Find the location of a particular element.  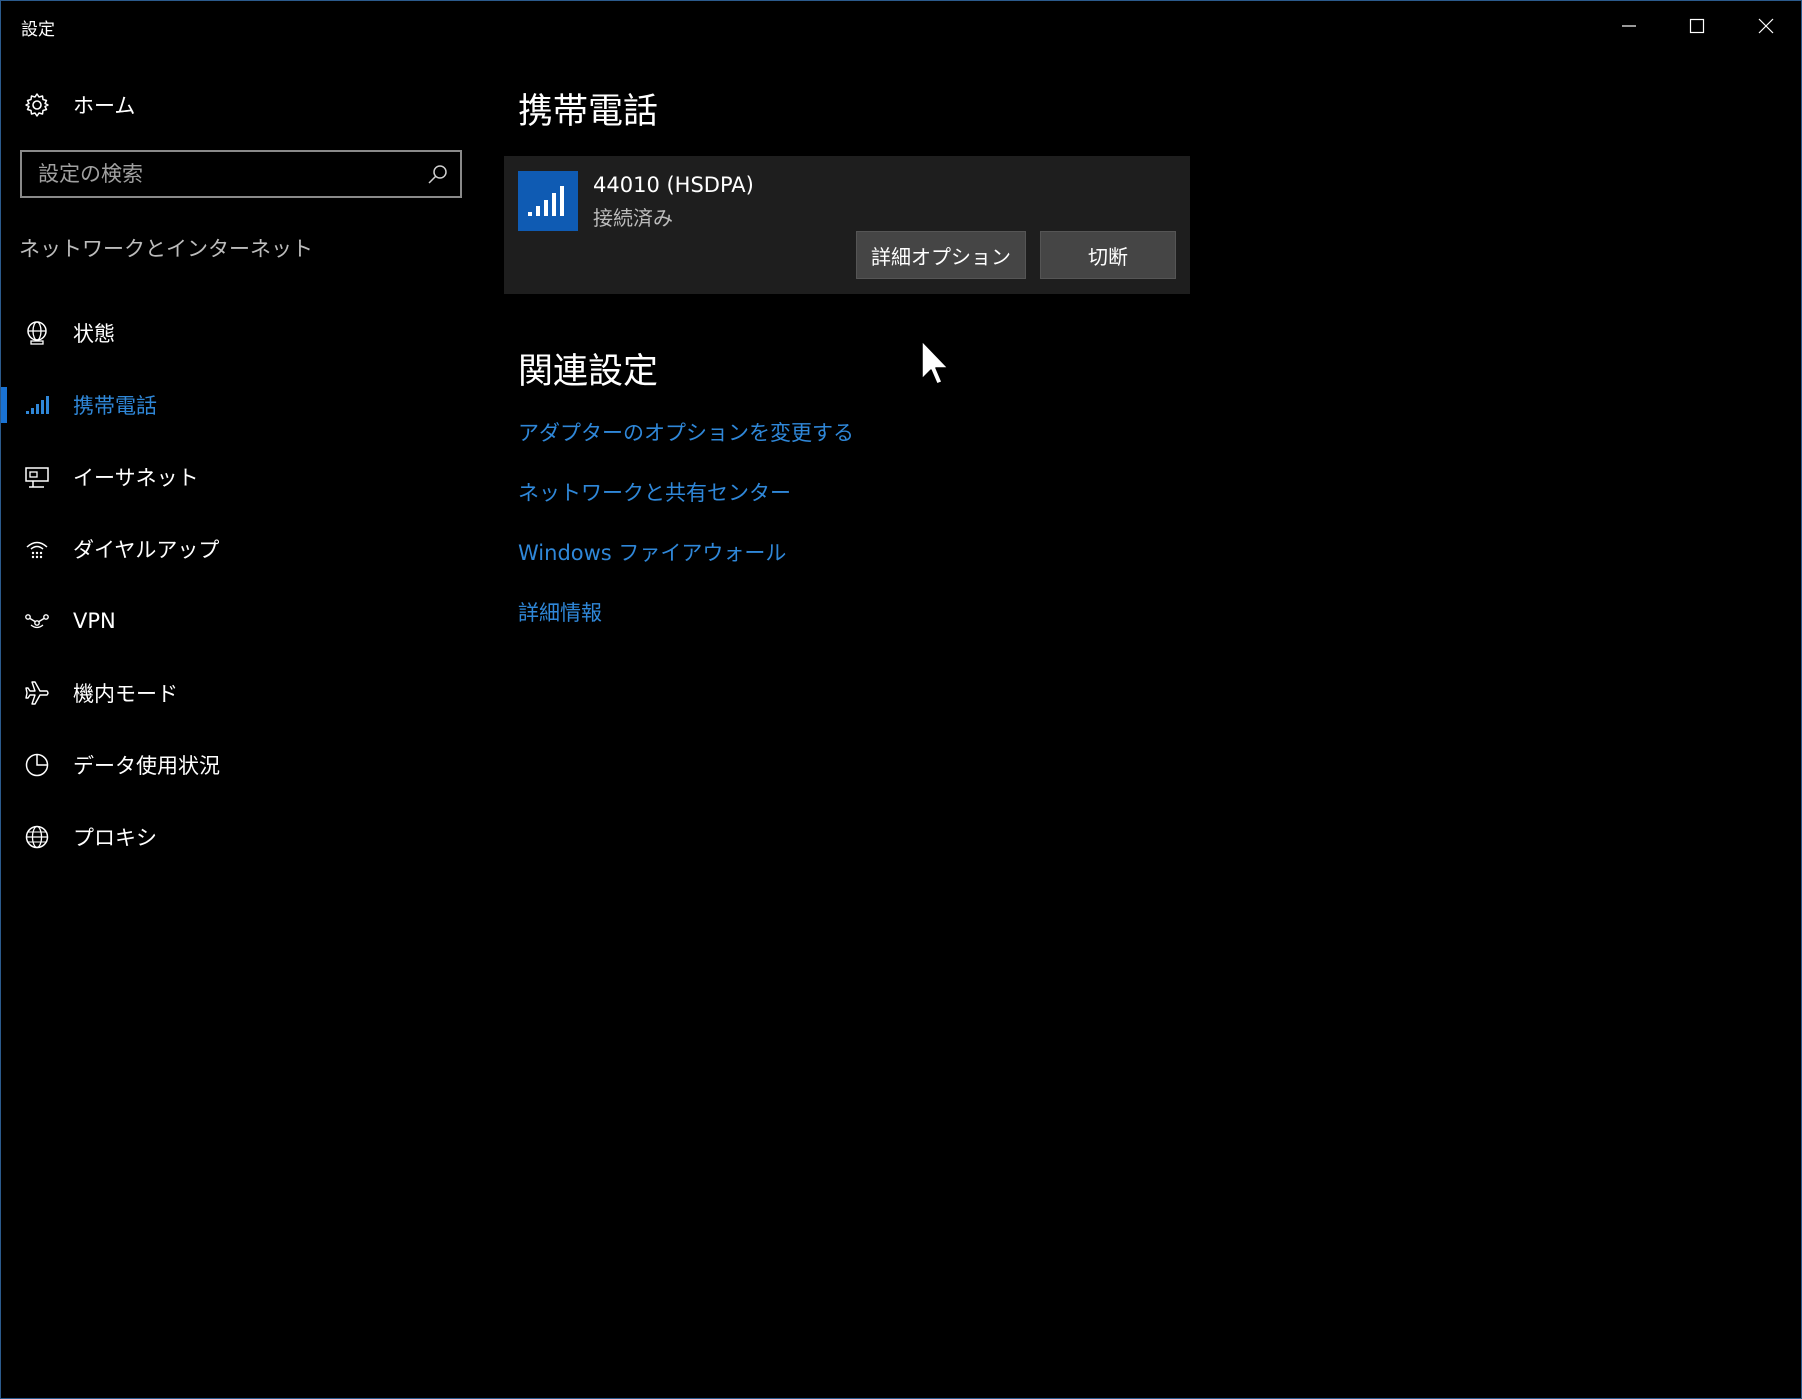

vpn-icon is located at coordinates (37, 621).